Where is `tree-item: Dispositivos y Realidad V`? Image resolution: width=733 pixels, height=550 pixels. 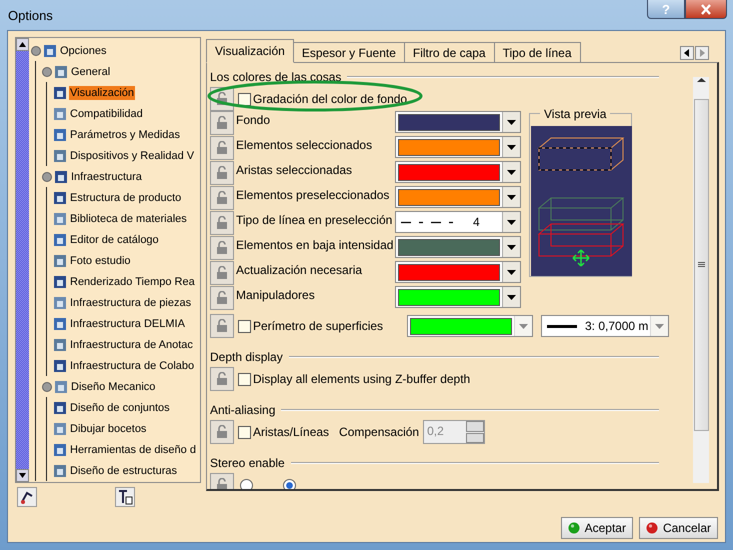
tree-item: Dispositivos y Realidad V is located at coordinates (132, 155).